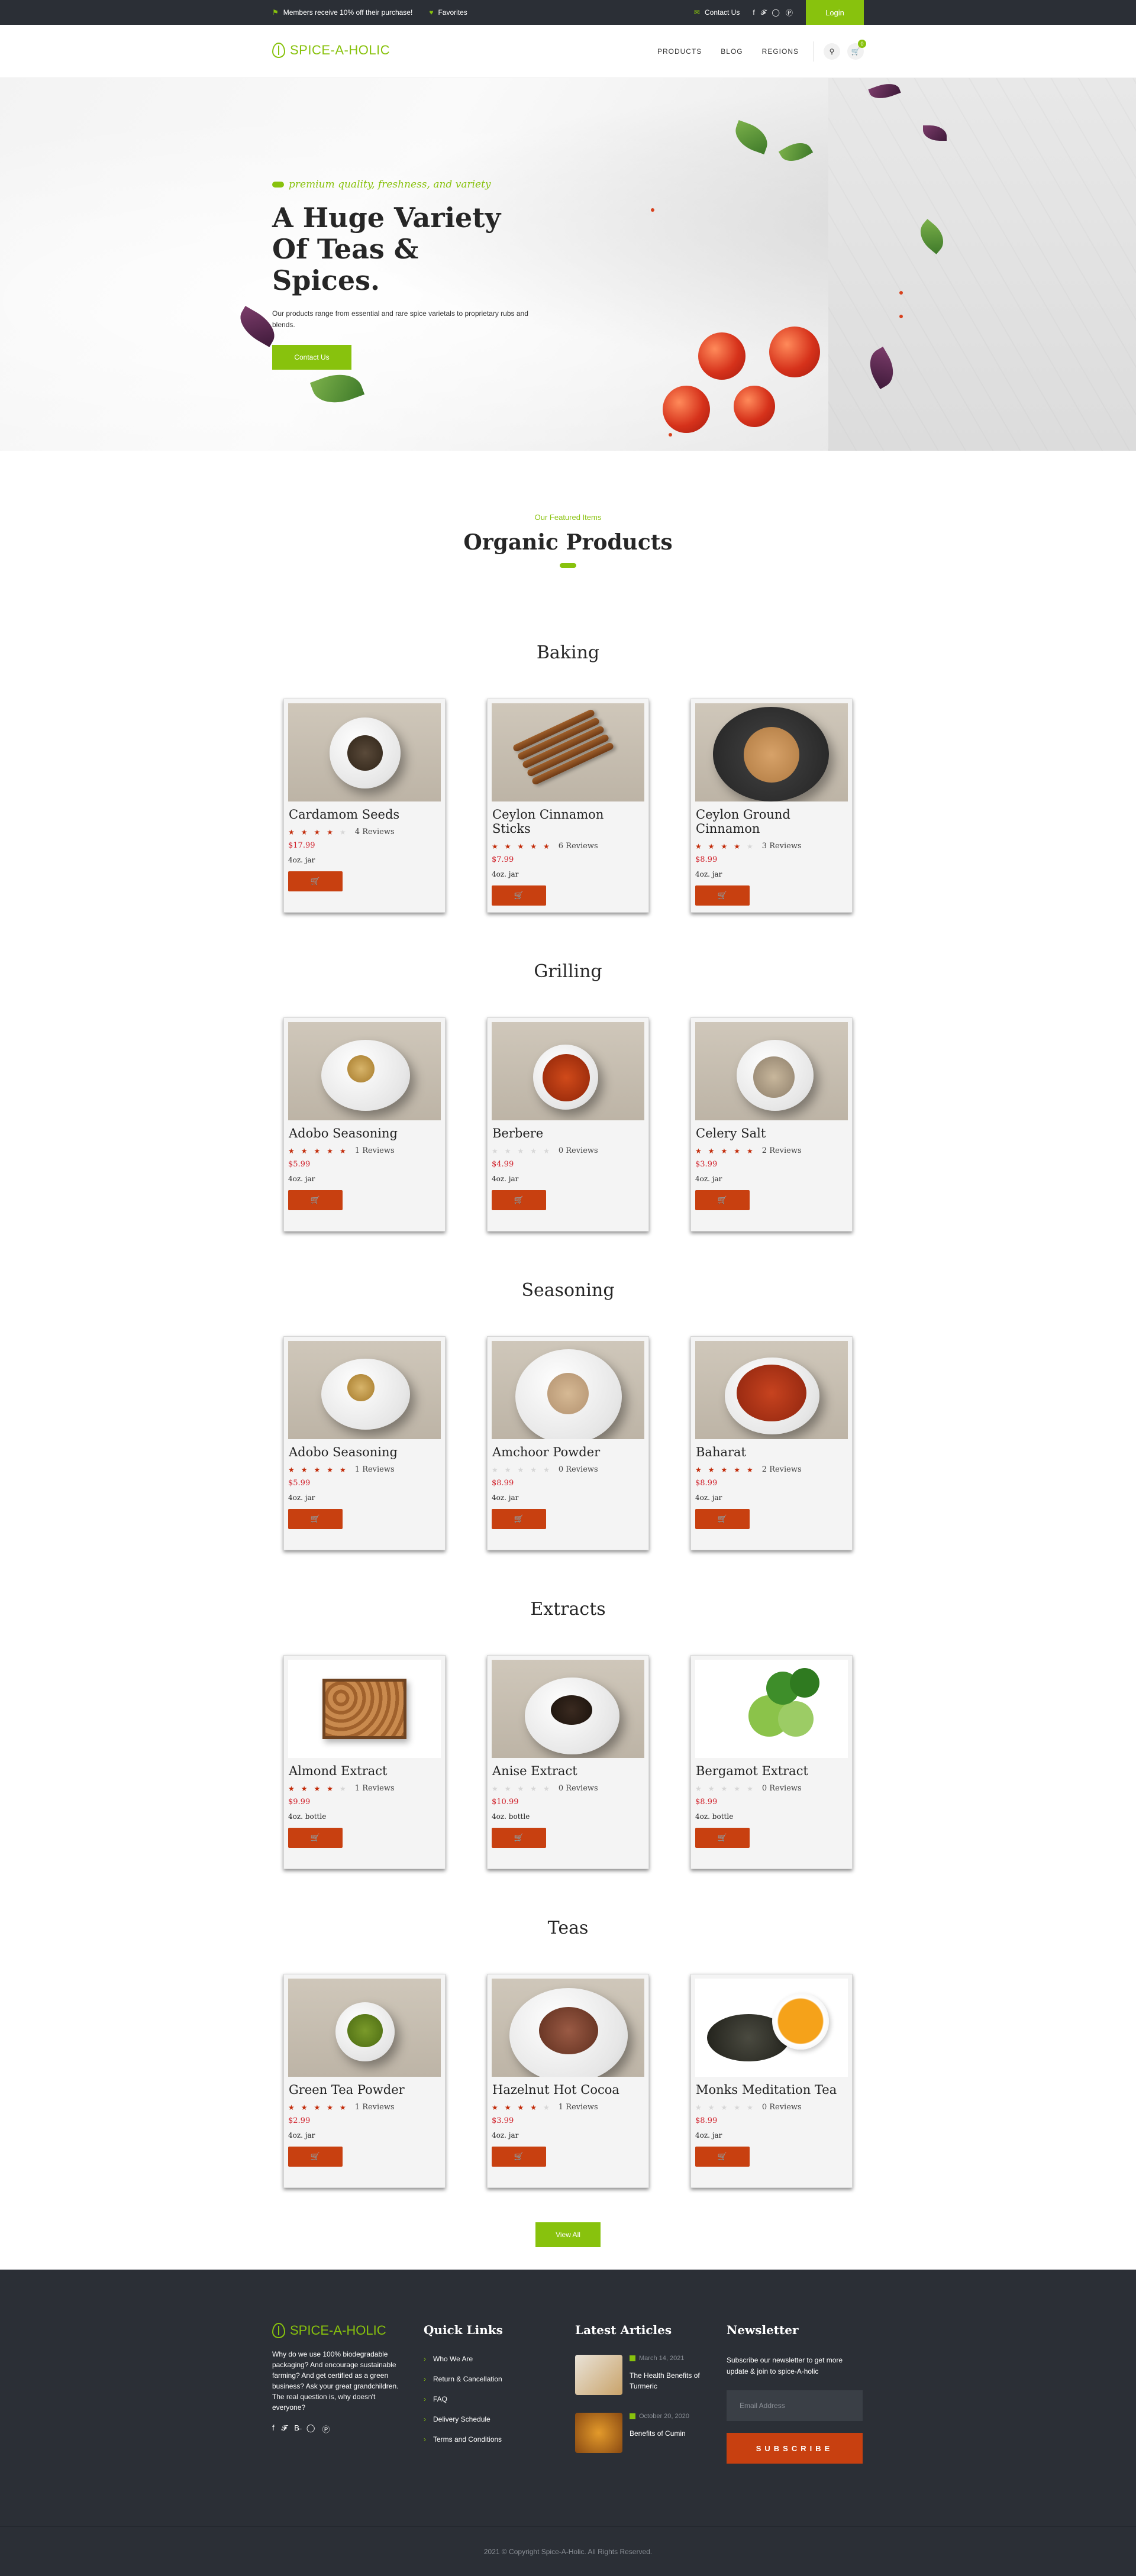  I want to click on behance-icon: B̶, so click(296, 2429).